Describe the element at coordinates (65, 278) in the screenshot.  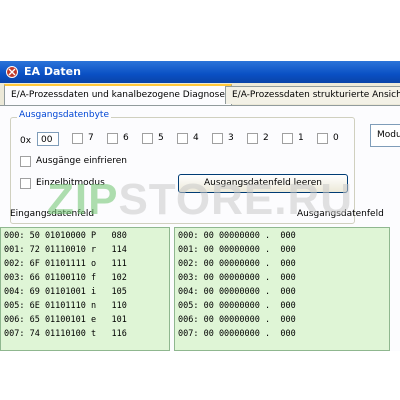
I see `list-item: 003: 66 01100110 f 102` at that location.